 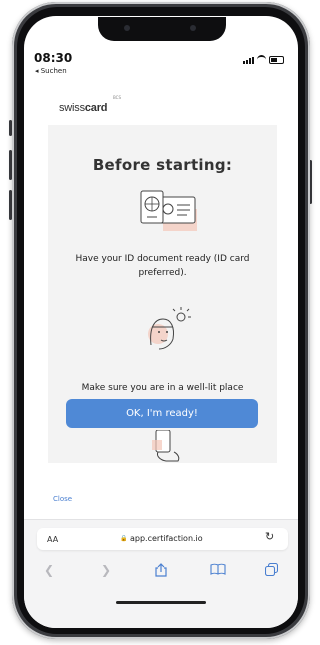 I want to click on ok-ready-button: OK, I'm ready!, so click(x=162, y=413).